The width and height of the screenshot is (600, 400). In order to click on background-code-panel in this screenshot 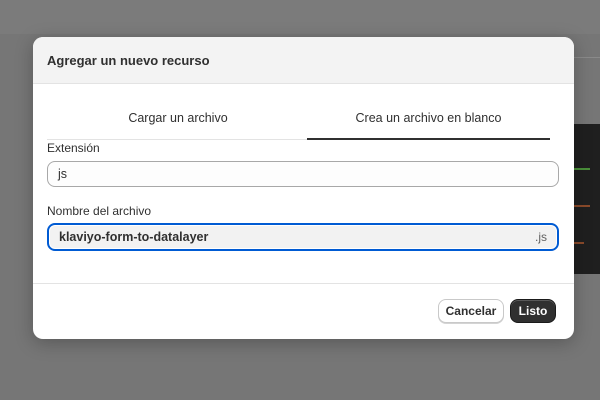, I will do `click(587, 199)`.